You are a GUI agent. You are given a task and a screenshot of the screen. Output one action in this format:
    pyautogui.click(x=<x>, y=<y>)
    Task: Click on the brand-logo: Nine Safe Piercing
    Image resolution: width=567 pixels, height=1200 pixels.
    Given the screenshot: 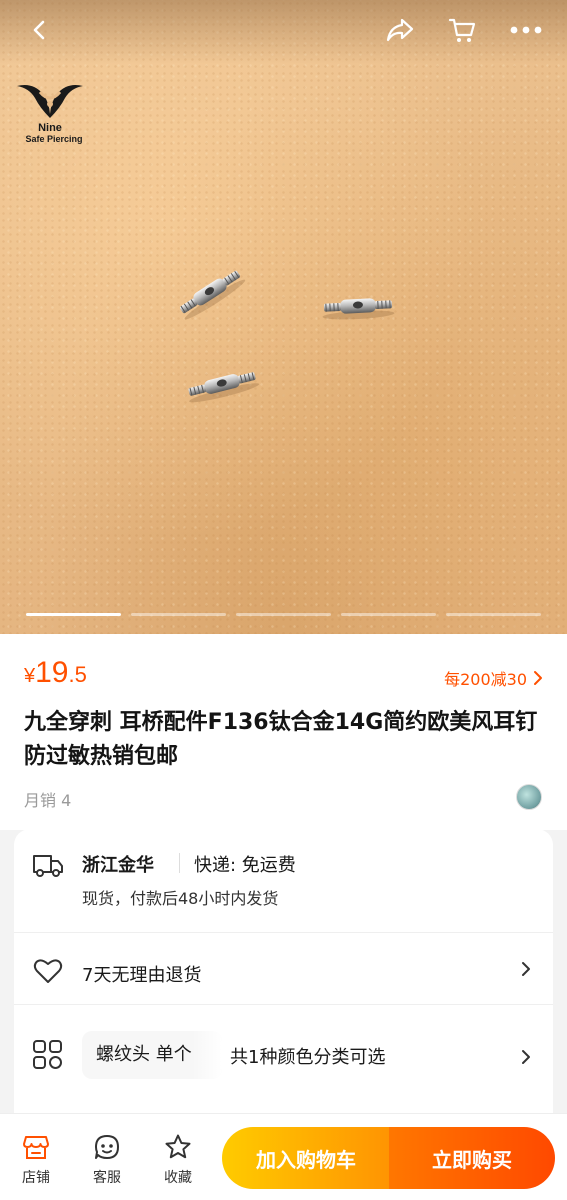 What is the action you would take?
    pyautogui.click(x=50, y=111)
    